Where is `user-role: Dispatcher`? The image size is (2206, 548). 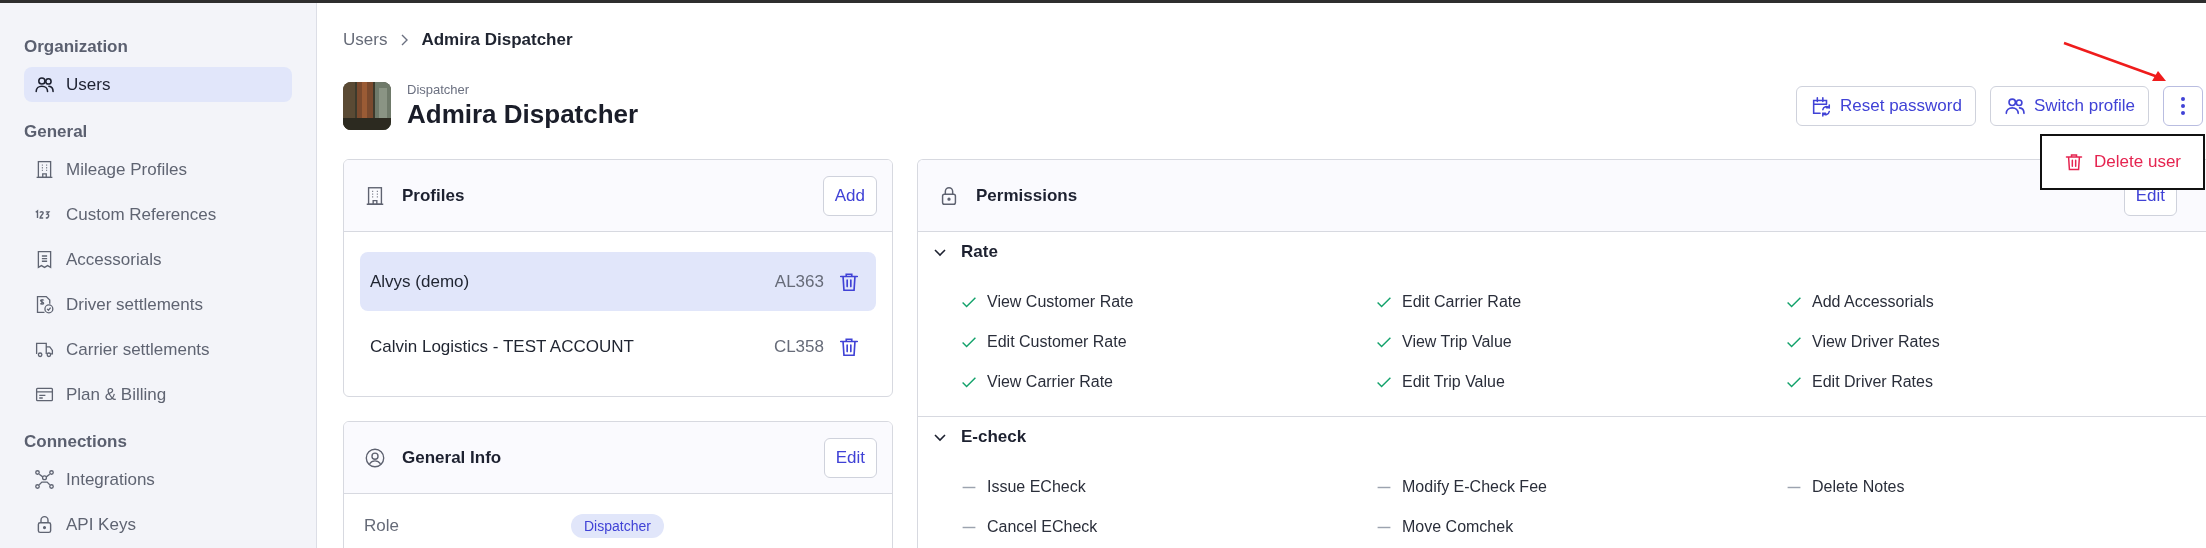 user-role: Dispatcher is located at coordinates (439, 89).